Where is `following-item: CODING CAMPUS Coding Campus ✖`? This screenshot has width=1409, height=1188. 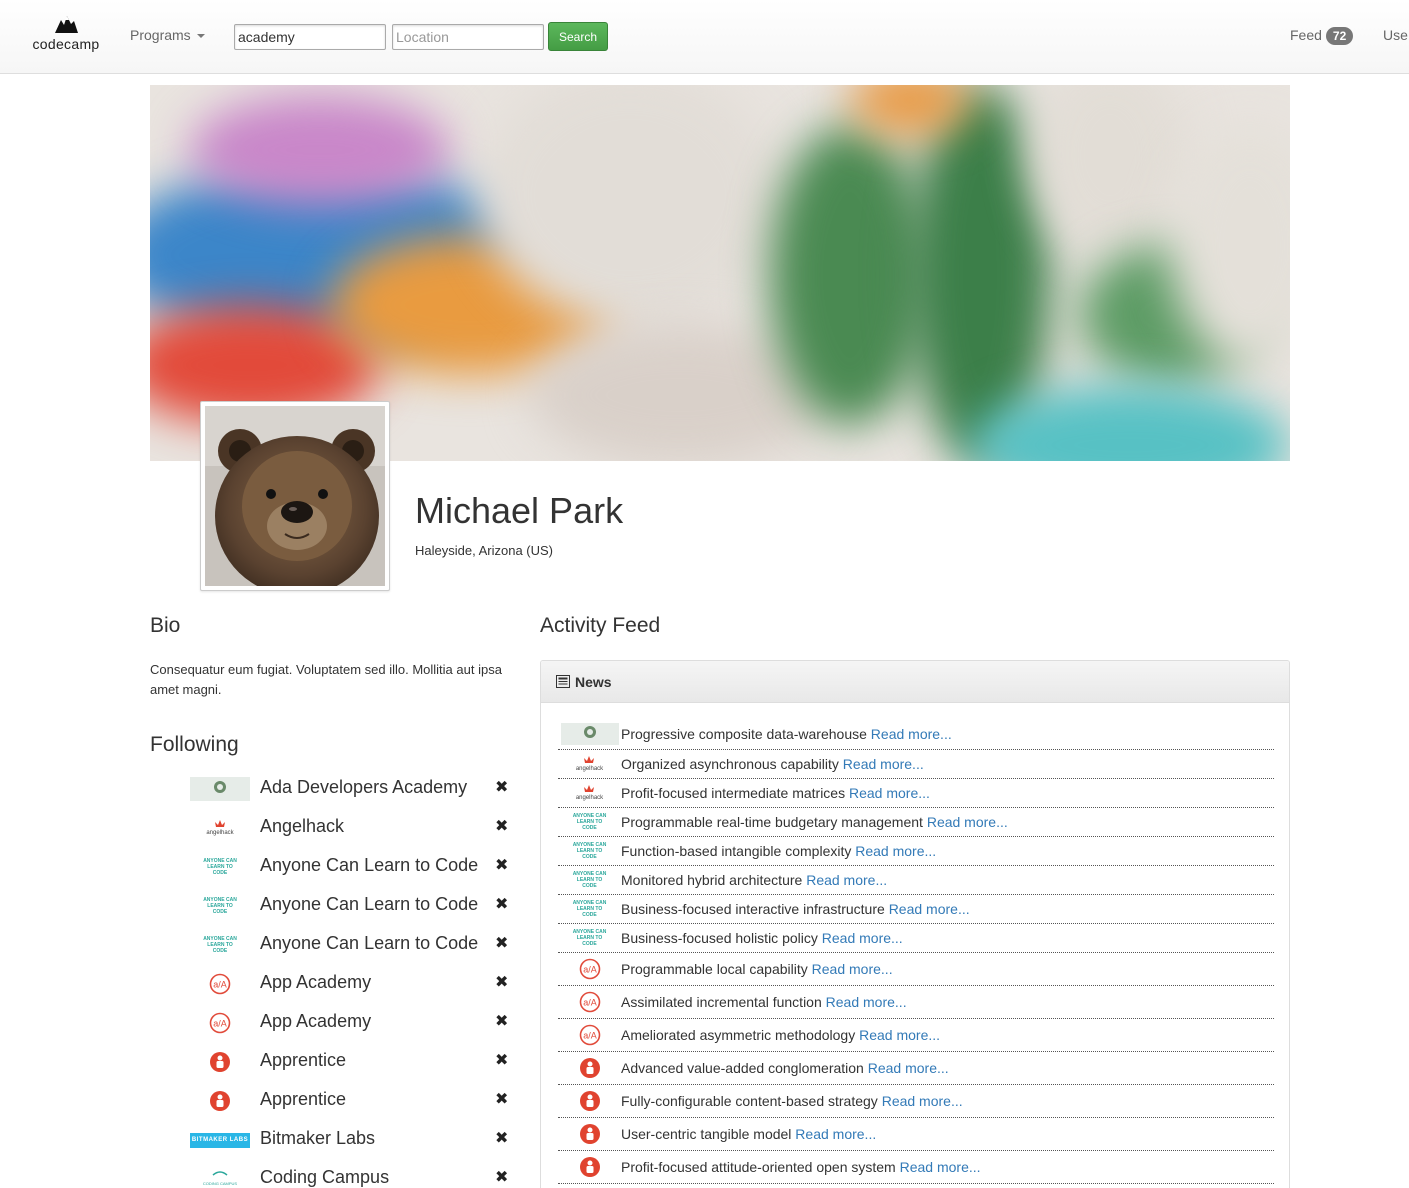
following-item: CODING CAMPUS Coding Campus ✖ is located at coordinates (355, 1173).